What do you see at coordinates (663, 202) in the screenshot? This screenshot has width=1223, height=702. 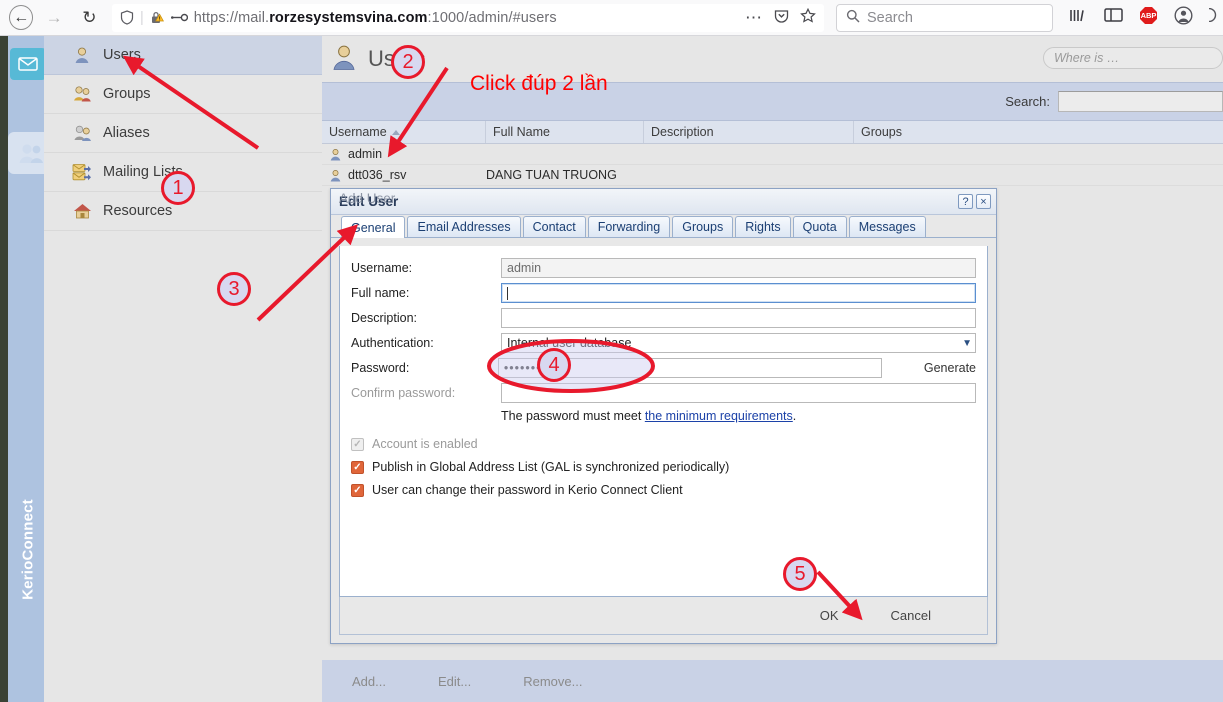 I see `dialog-titlebar: Add User Edit User ? ×` at bounding box center [663, 202].